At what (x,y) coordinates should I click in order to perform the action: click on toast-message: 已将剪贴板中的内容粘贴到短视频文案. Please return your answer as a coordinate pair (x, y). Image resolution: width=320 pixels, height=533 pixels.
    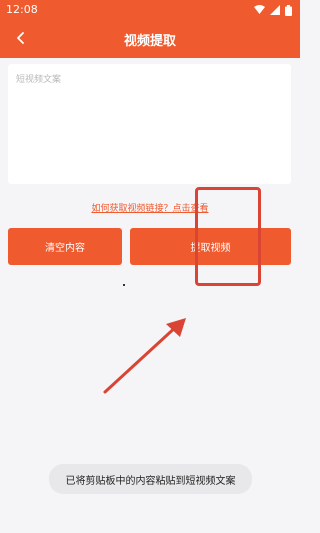
    Looking at the image, I should click on (150, 479).